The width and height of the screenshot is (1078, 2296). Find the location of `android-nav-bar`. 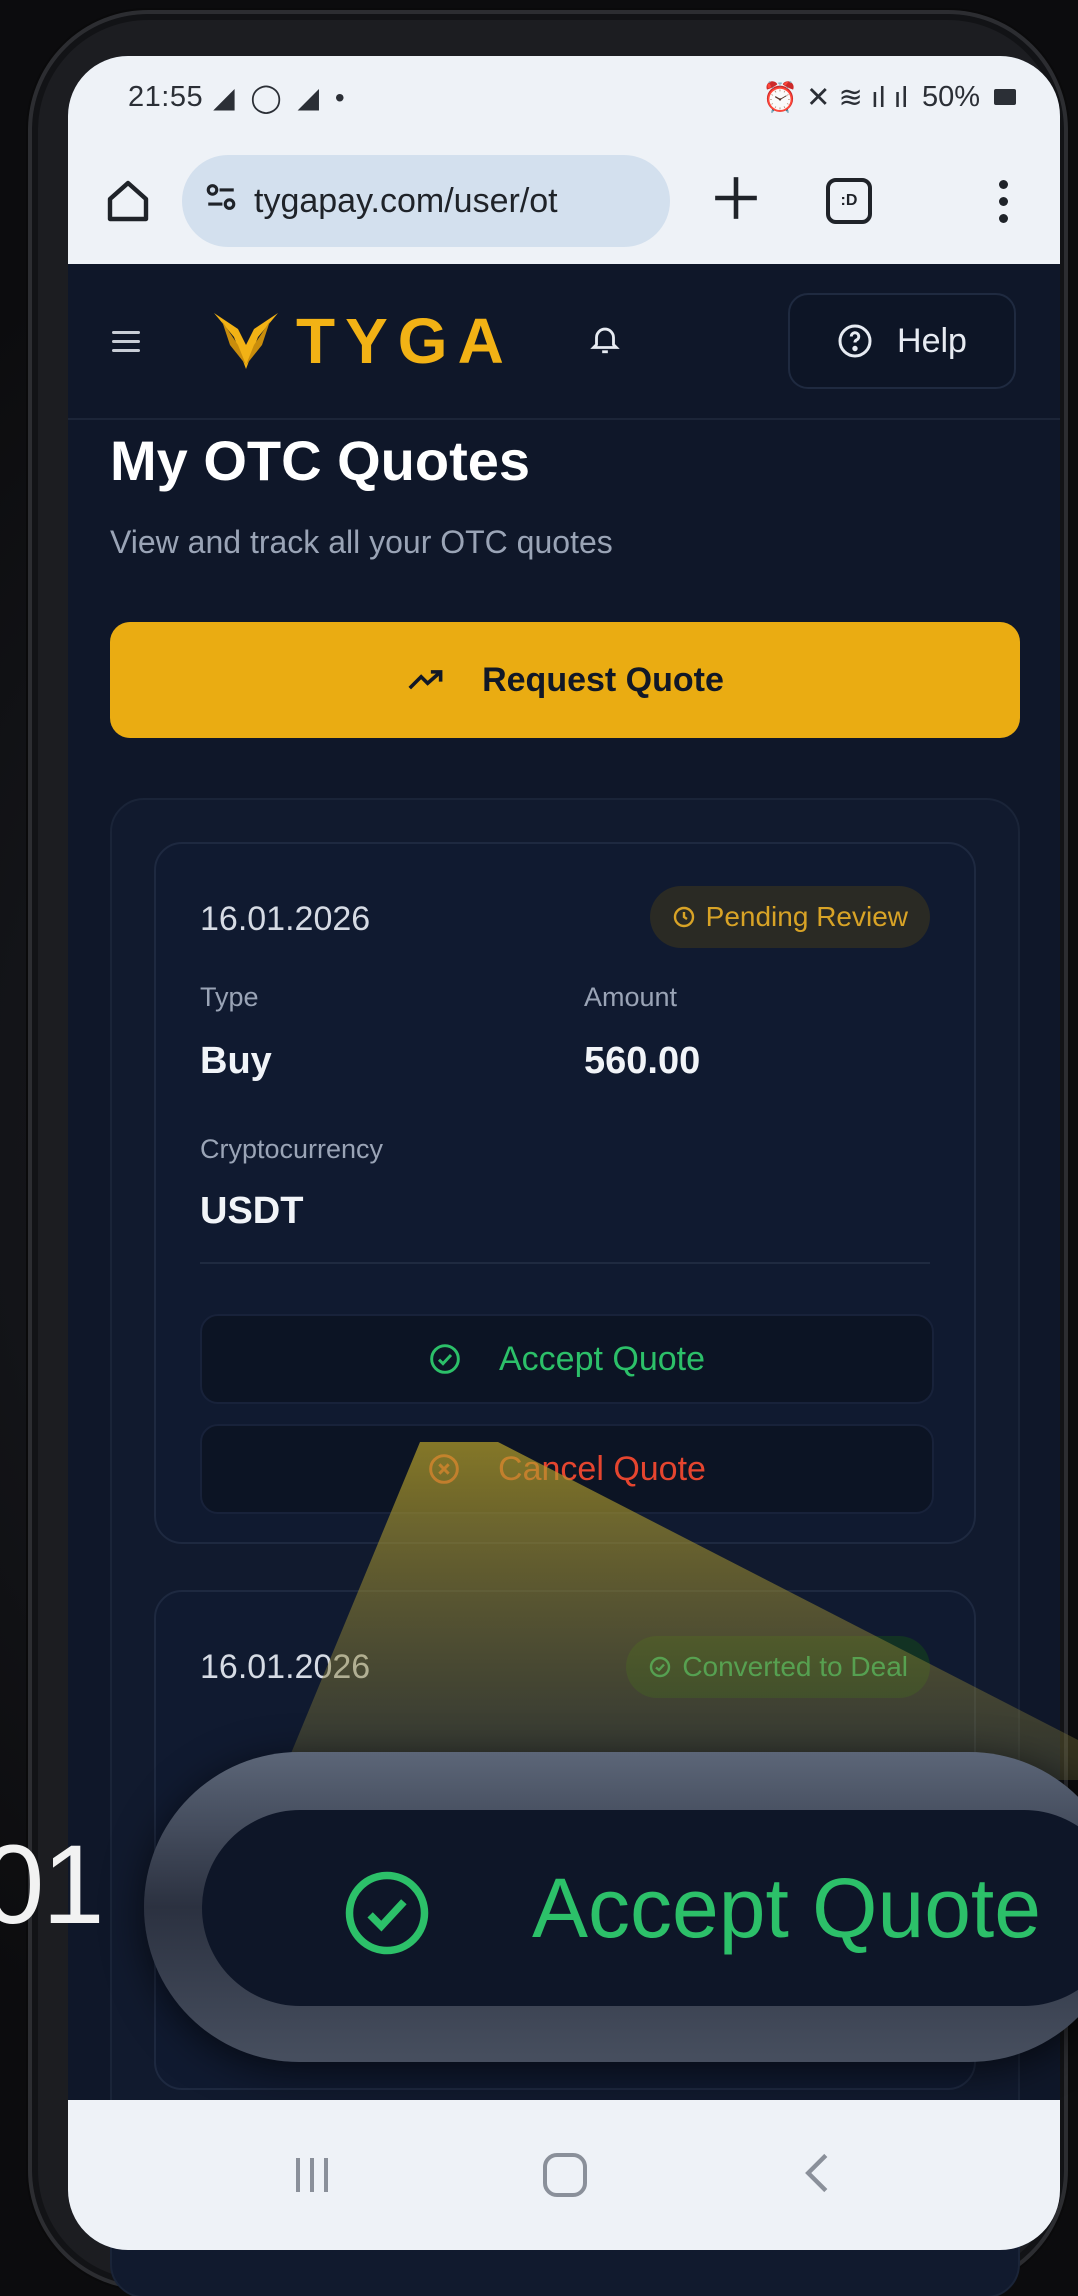

android-nav-bar is located at coordinates (564, 2175).